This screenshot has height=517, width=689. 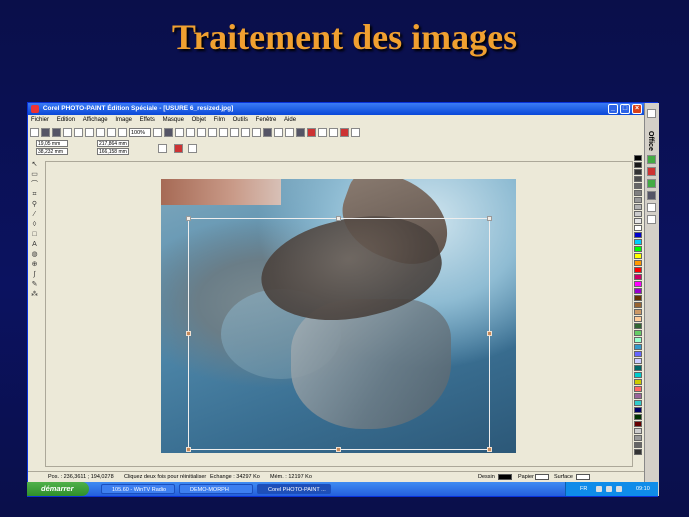 What do you see at coordinates (289, 132) in the screenshot?
I see `select-all-icon` at bounding box center [289, 132].